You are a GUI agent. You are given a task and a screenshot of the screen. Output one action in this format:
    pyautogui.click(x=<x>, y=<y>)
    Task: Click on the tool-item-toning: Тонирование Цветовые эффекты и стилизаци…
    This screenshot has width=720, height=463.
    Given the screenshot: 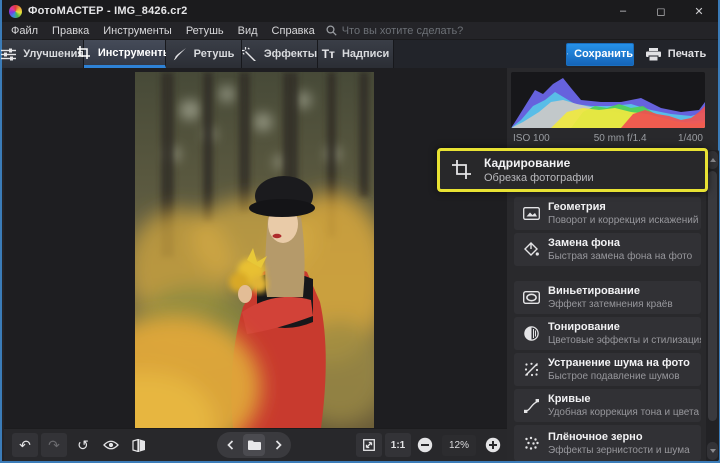 What is the action you would take?
    pyautogui.click(x=607, y=333)
    